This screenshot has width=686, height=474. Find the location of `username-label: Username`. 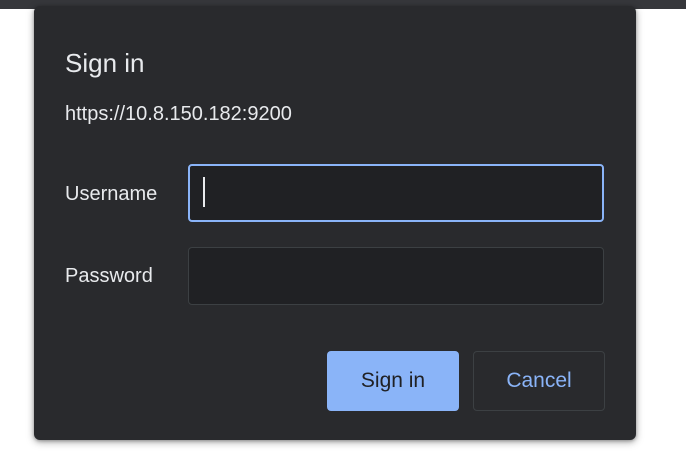

username-label: Username is located at coordinates (111, 194).